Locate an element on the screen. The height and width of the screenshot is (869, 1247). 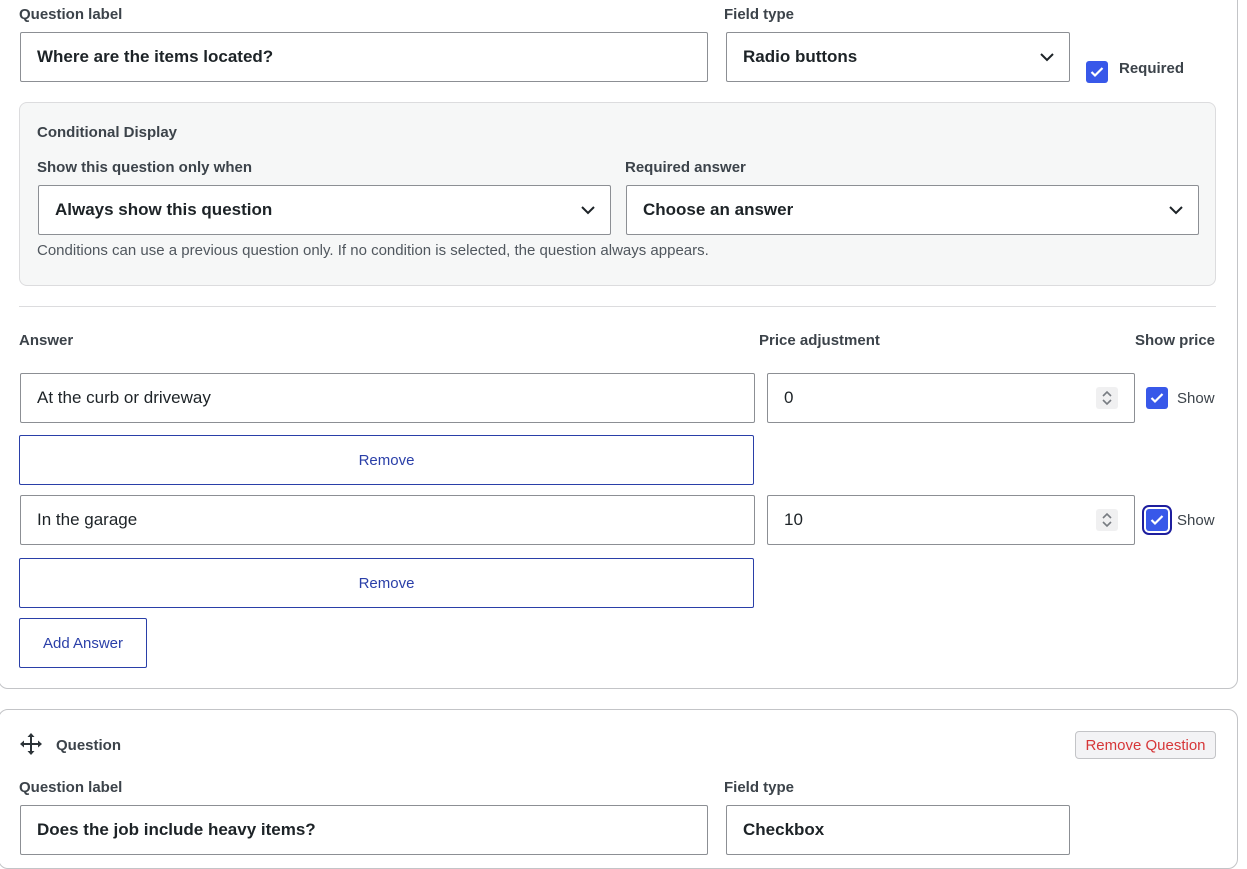
conditional-title: Conditional Display is located at coordinates (107, 132).